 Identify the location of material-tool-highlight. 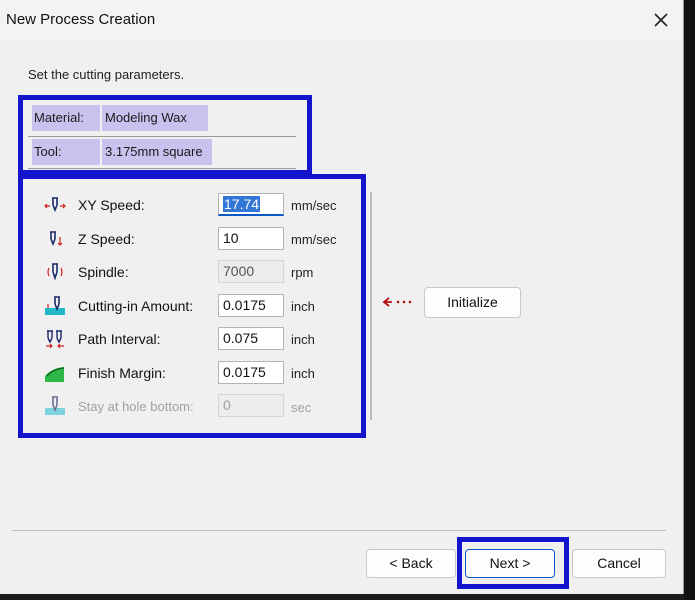
(165, 135).